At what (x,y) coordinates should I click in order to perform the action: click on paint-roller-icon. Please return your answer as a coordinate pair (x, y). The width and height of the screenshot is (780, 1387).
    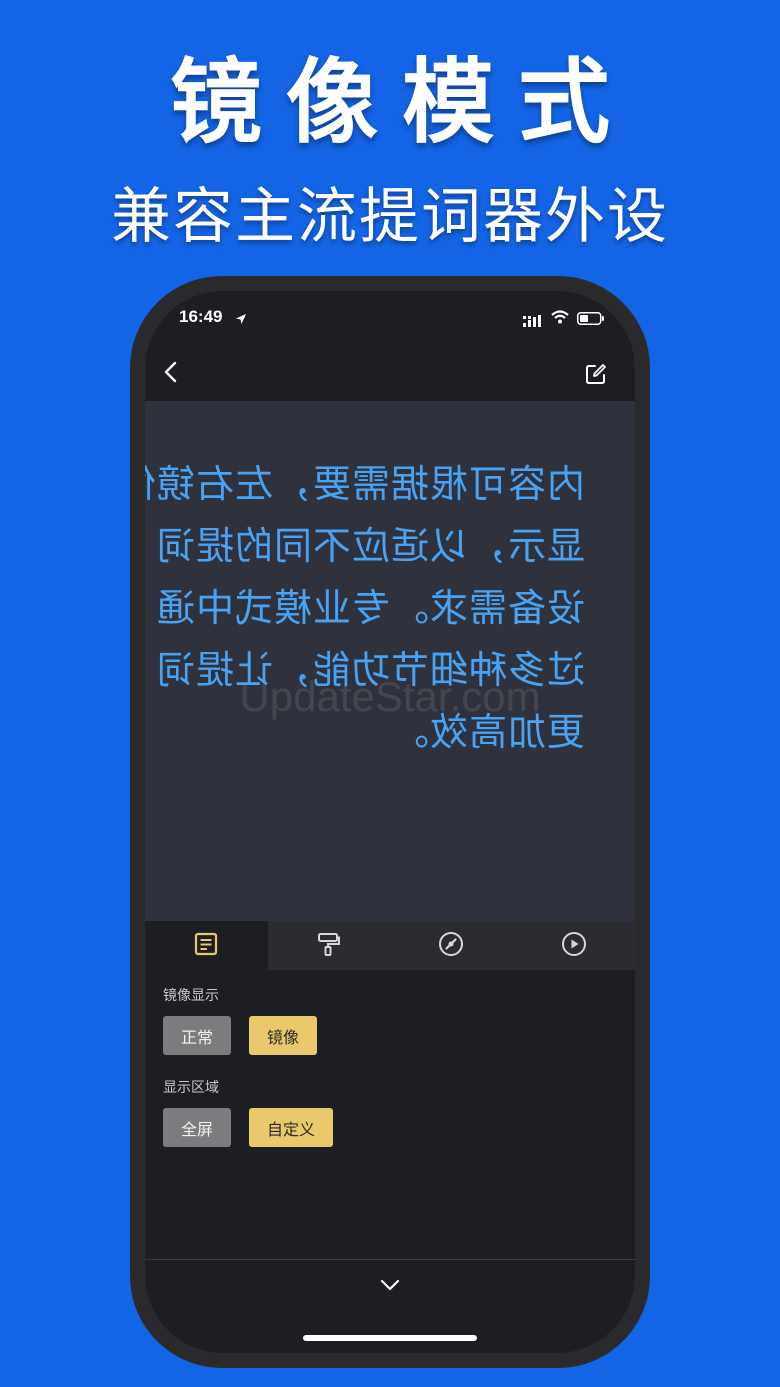
    Looking at the image, I should click on (329, 946).